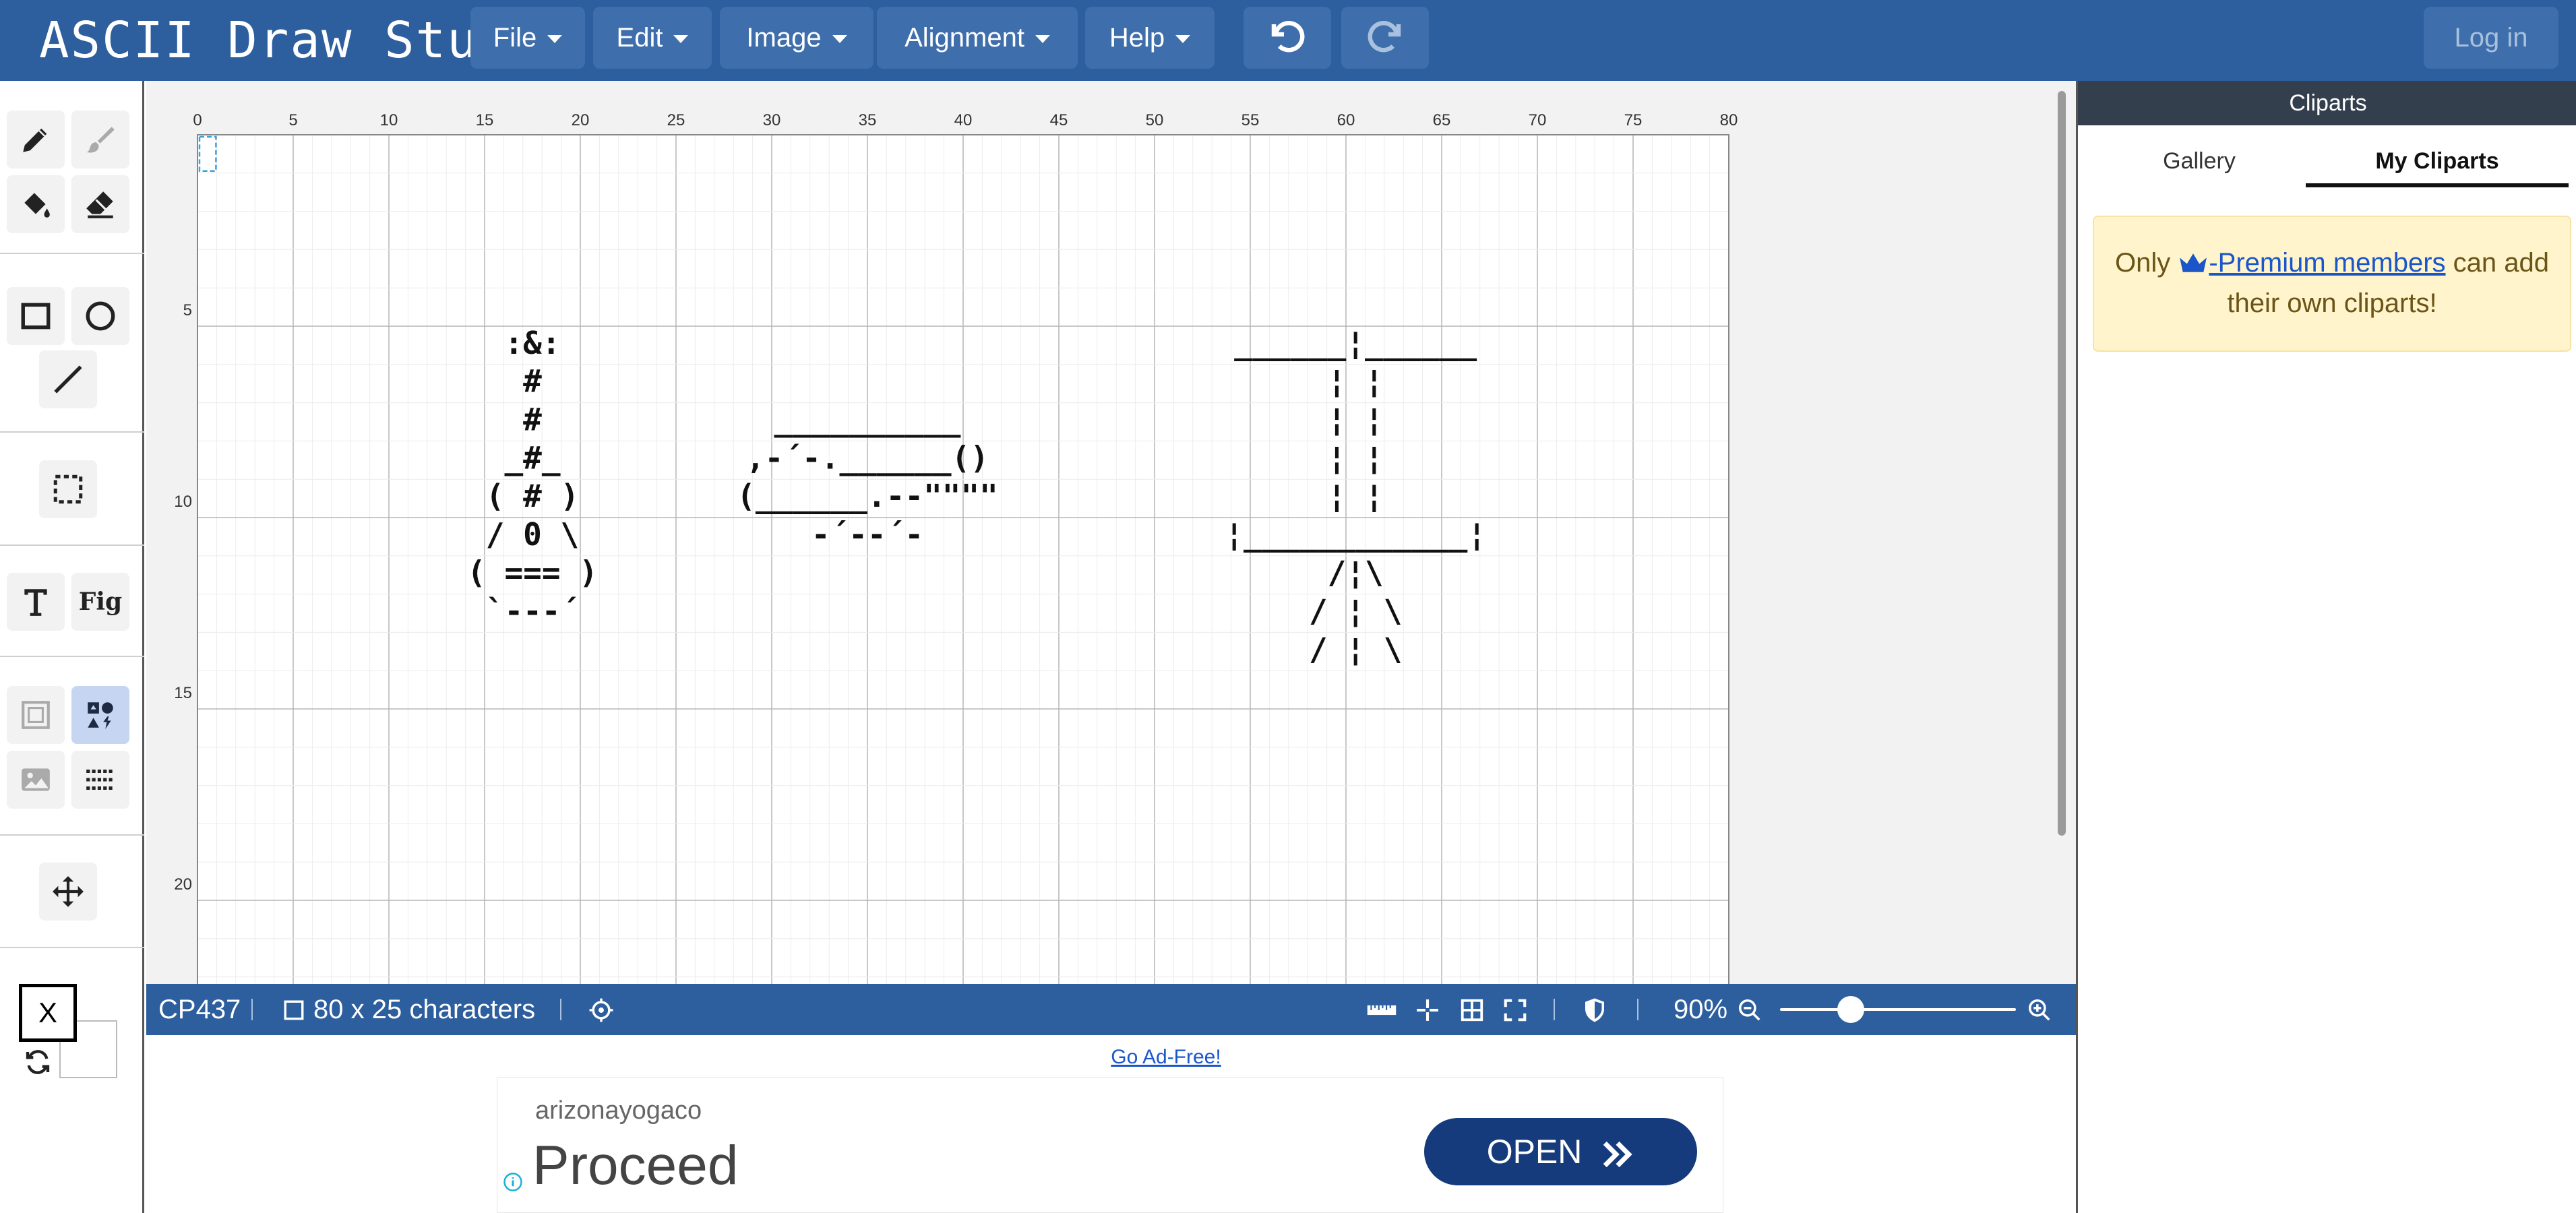  I want to click on brush-icon, so click(100, 140).